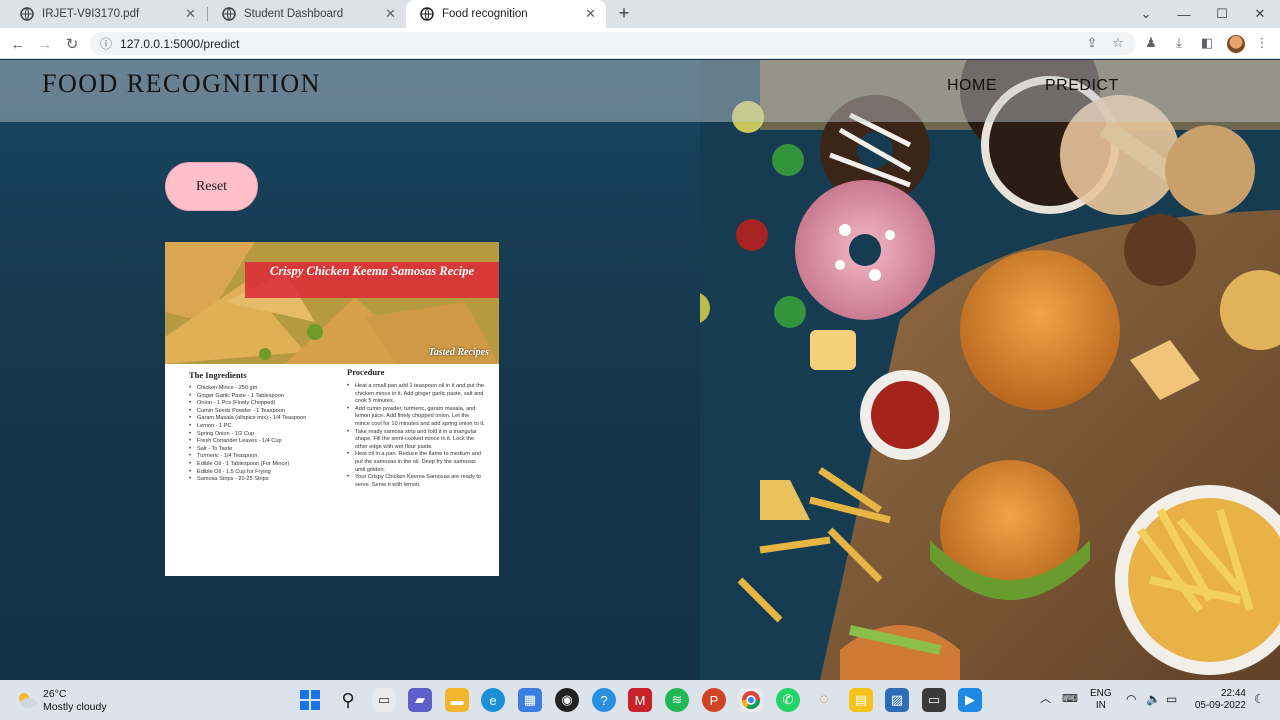 The height and width of the screenshot is (720, 1280). I want to click on weather-description: Mostly cloudy, so click(75, 707).